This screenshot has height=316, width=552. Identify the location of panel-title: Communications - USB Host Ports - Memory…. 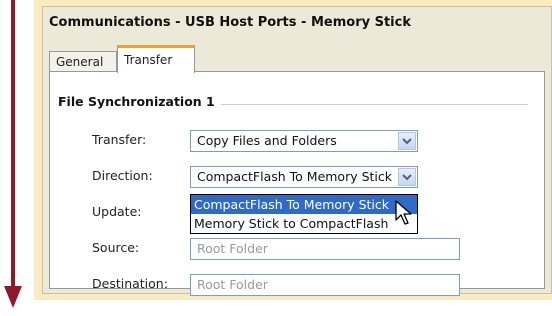
(230, 22).